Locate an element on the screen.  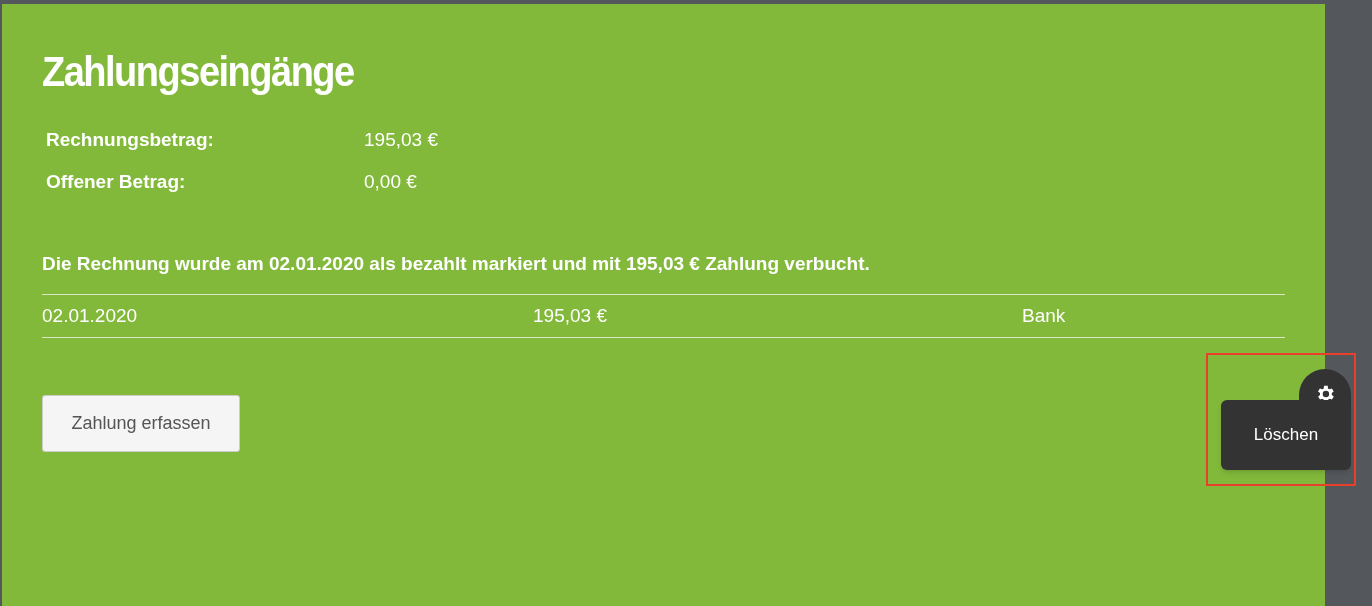
page-title: Zahlungseingänge is located at coordinates (198, 72).